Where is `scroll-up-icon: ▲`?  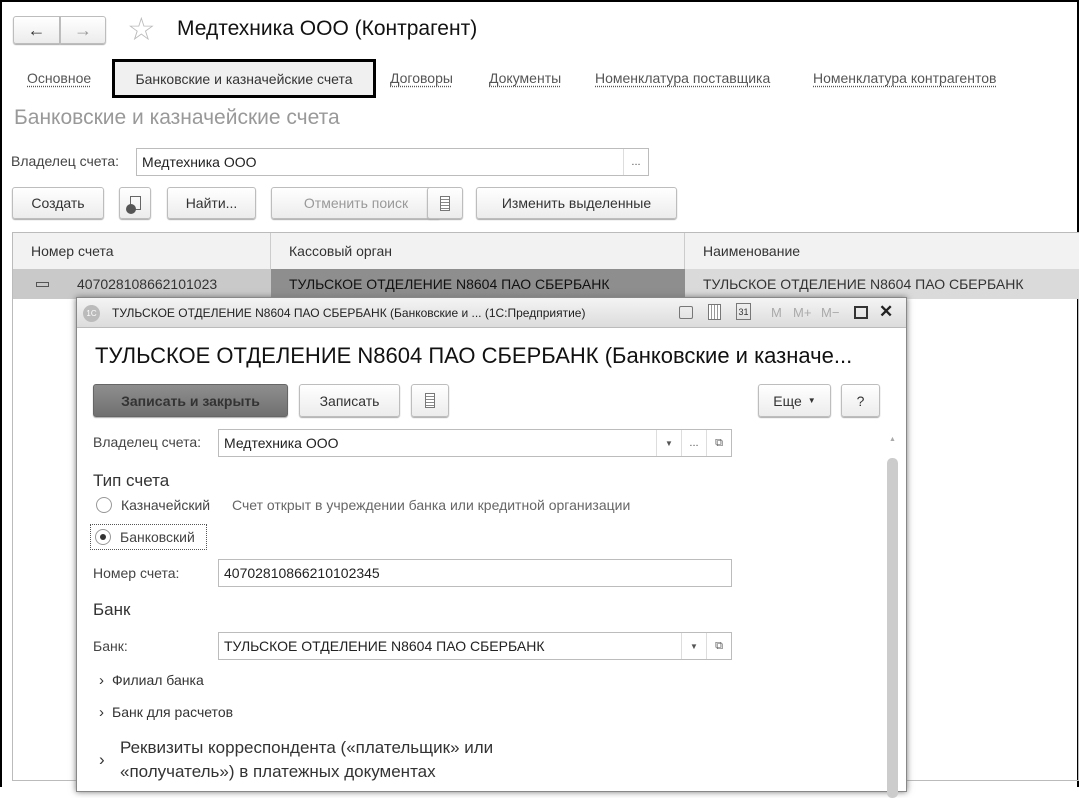
scroll-up-icon: ▲ is located at coordinates (892, 439).